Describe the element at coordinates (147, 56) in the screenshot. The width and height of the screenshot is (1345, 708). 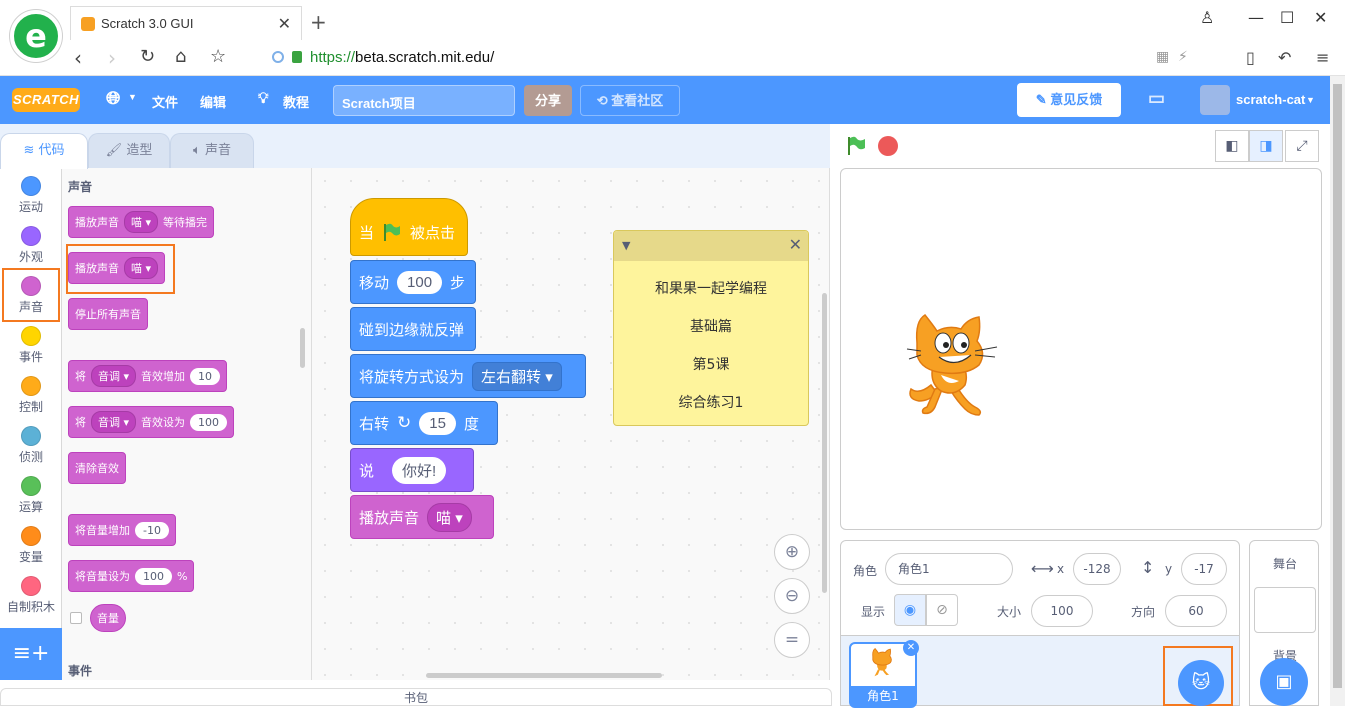
I see `reload-icon: ↻` at that location.